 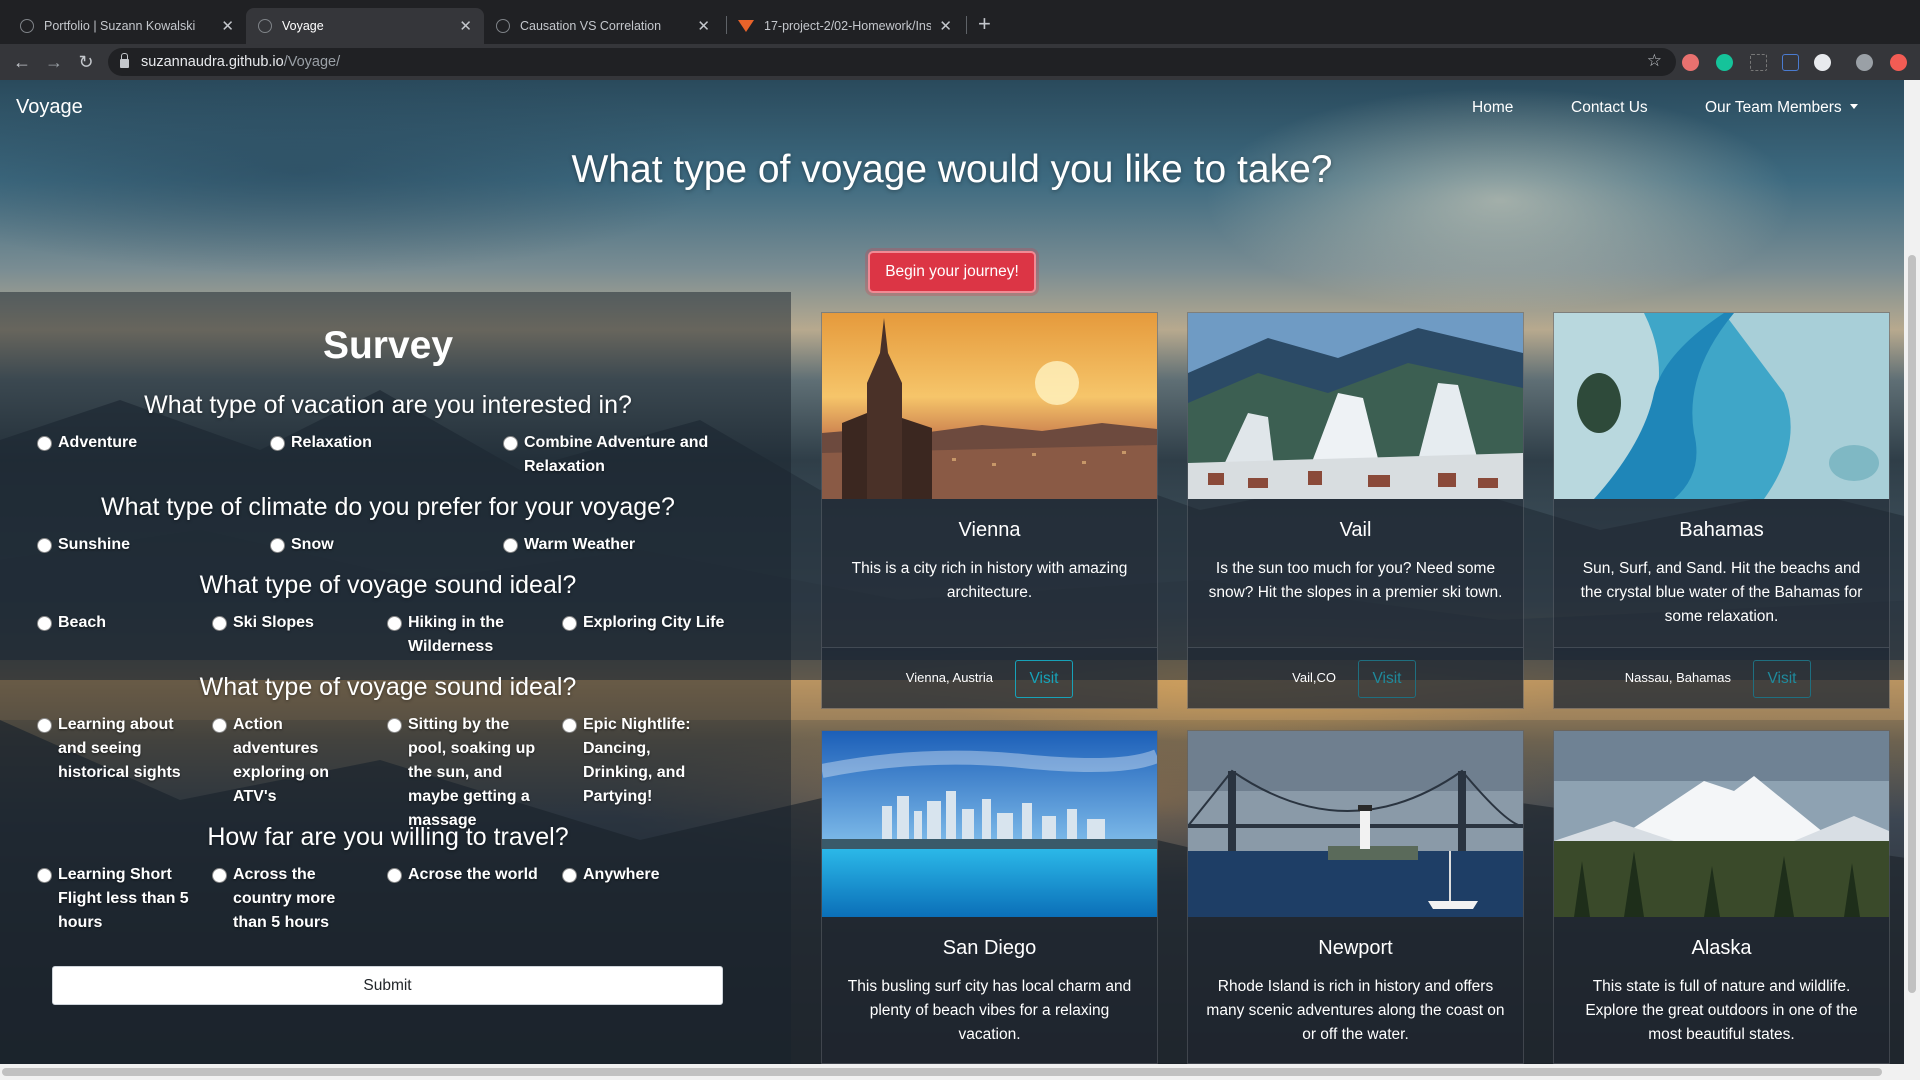 What do you see at coordinates (1492, 108) in the screenshot?
I see `nav-home-link: Home` at bounding box center [1492, 108].